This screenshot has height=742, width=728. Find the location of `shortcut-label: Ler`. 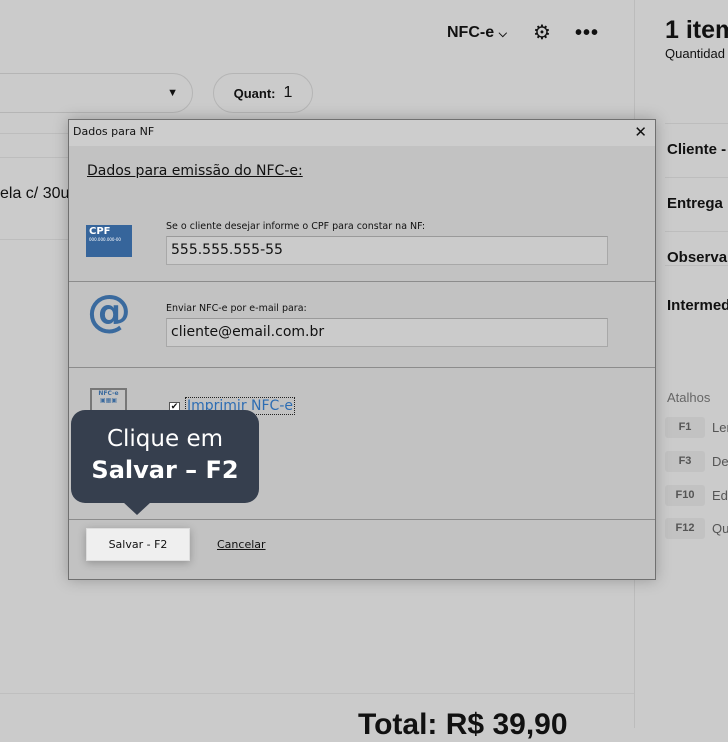

shortcut-label: Ler is located at coordinates (720, 427).